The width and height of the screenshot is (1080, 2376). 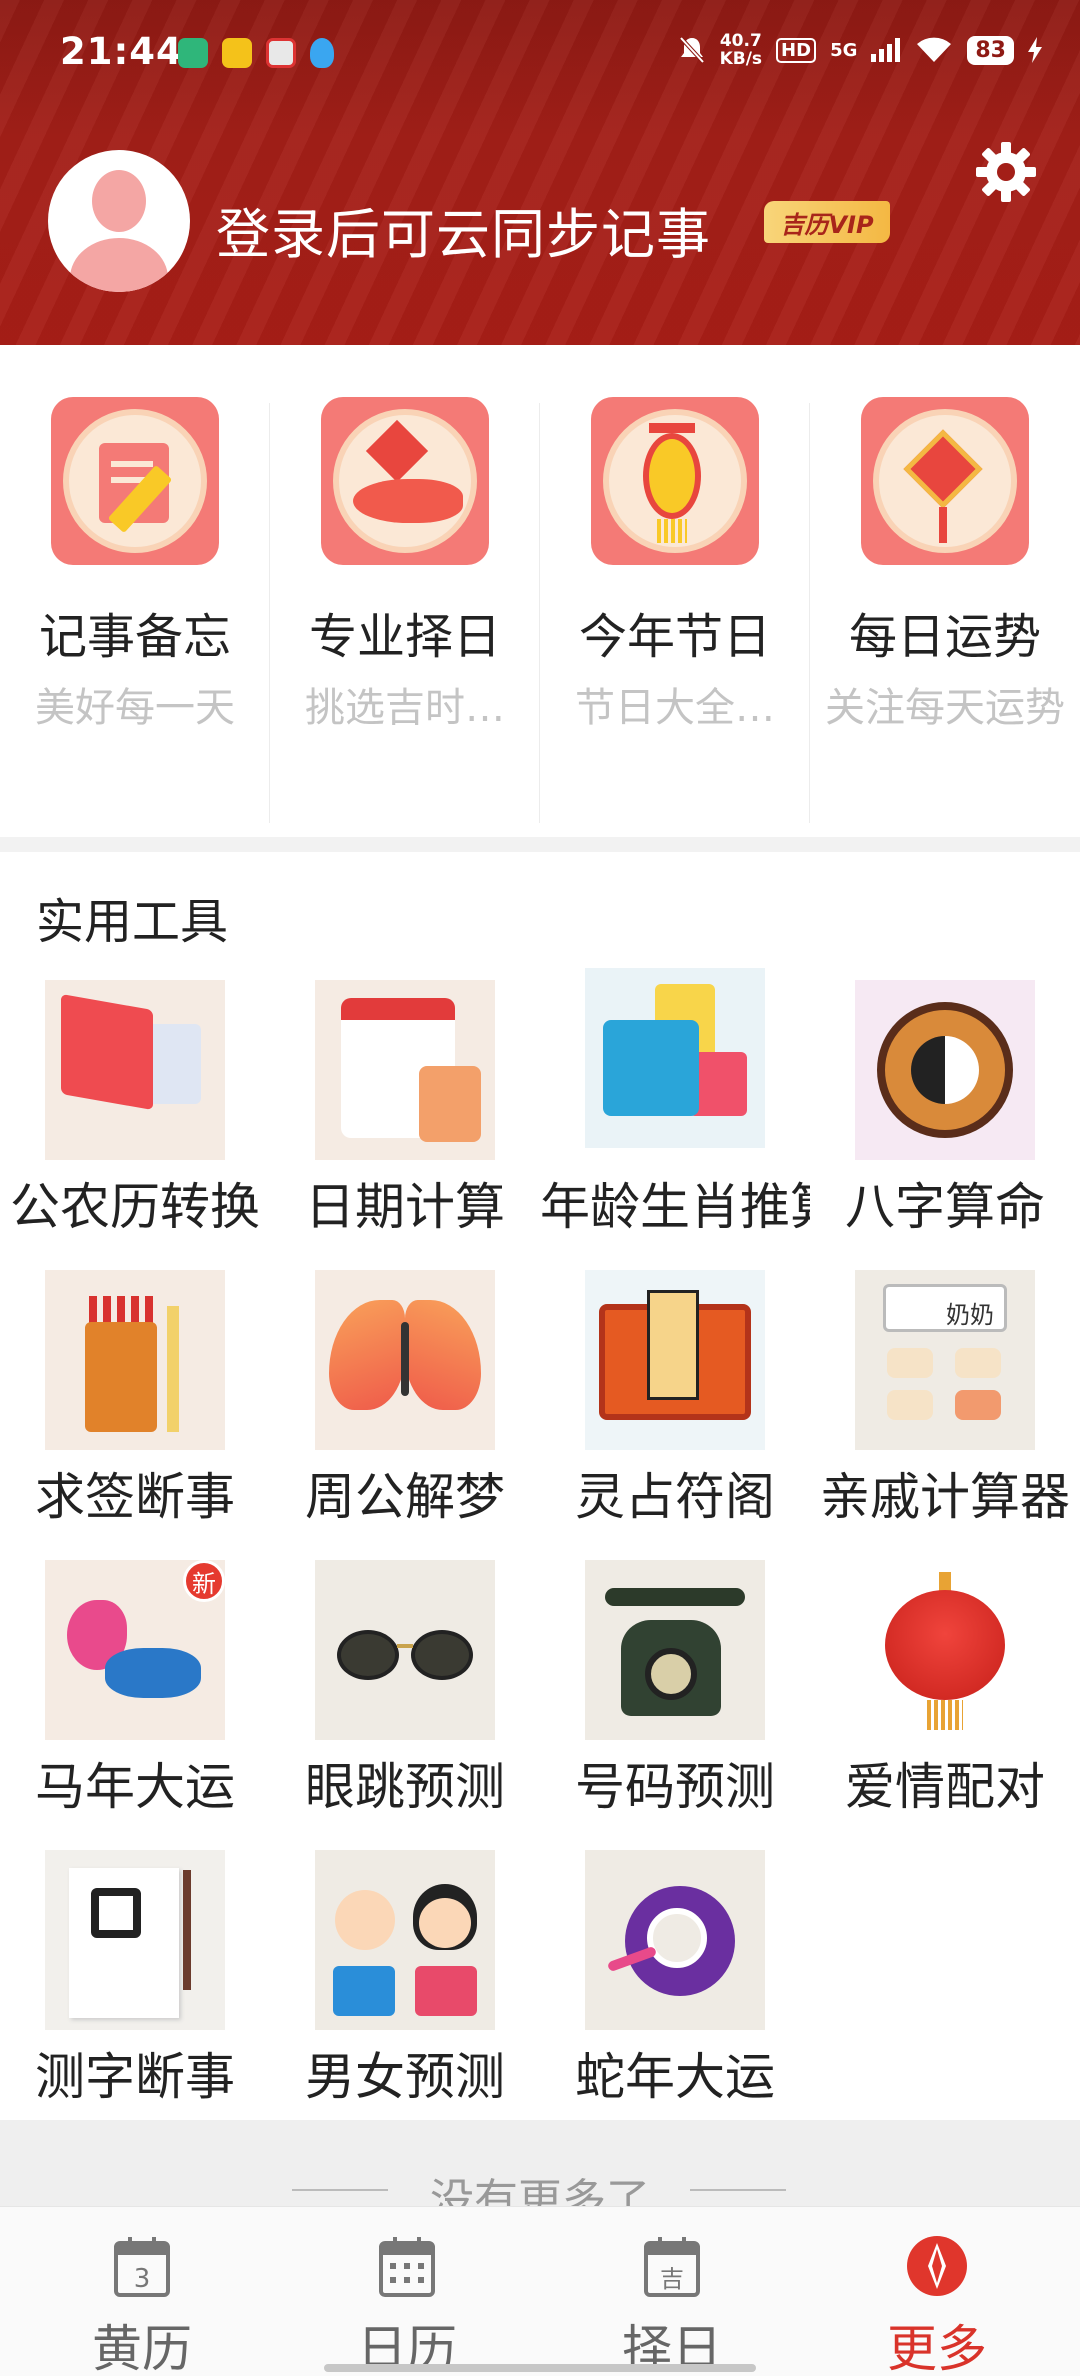 I want to click on yin-yang, so click(x=945, y=1070).